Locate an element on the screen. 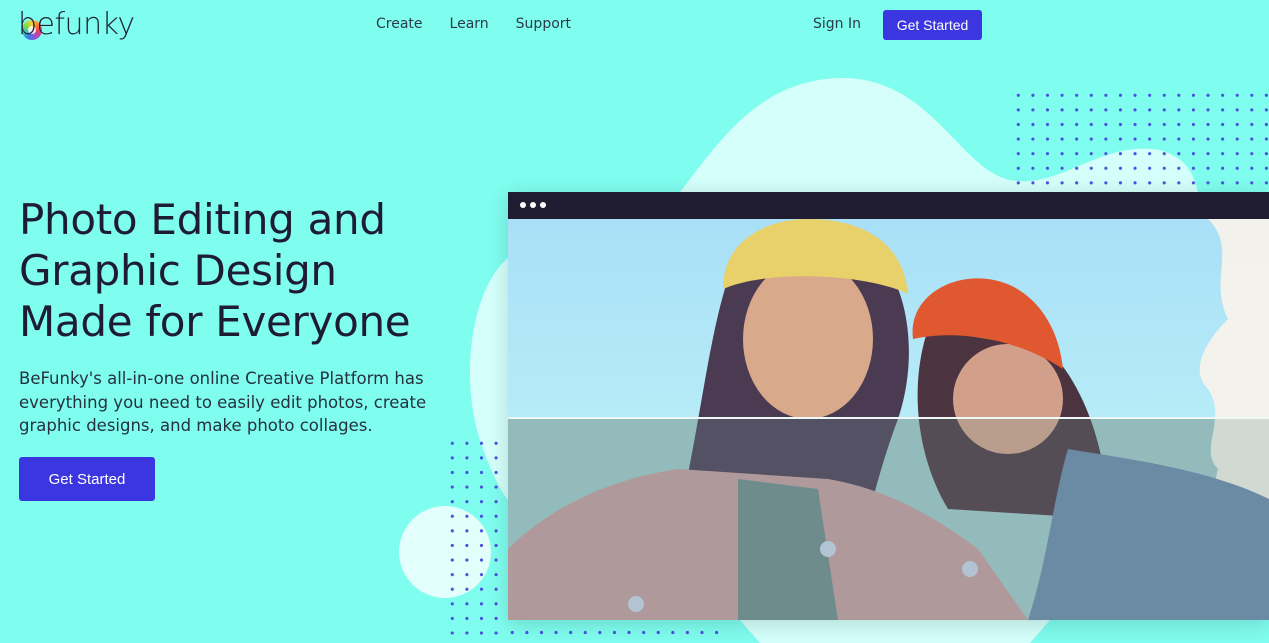 This screenshot has width=1269, height=643. dot-grid-left is located at coordinates (475, 539).